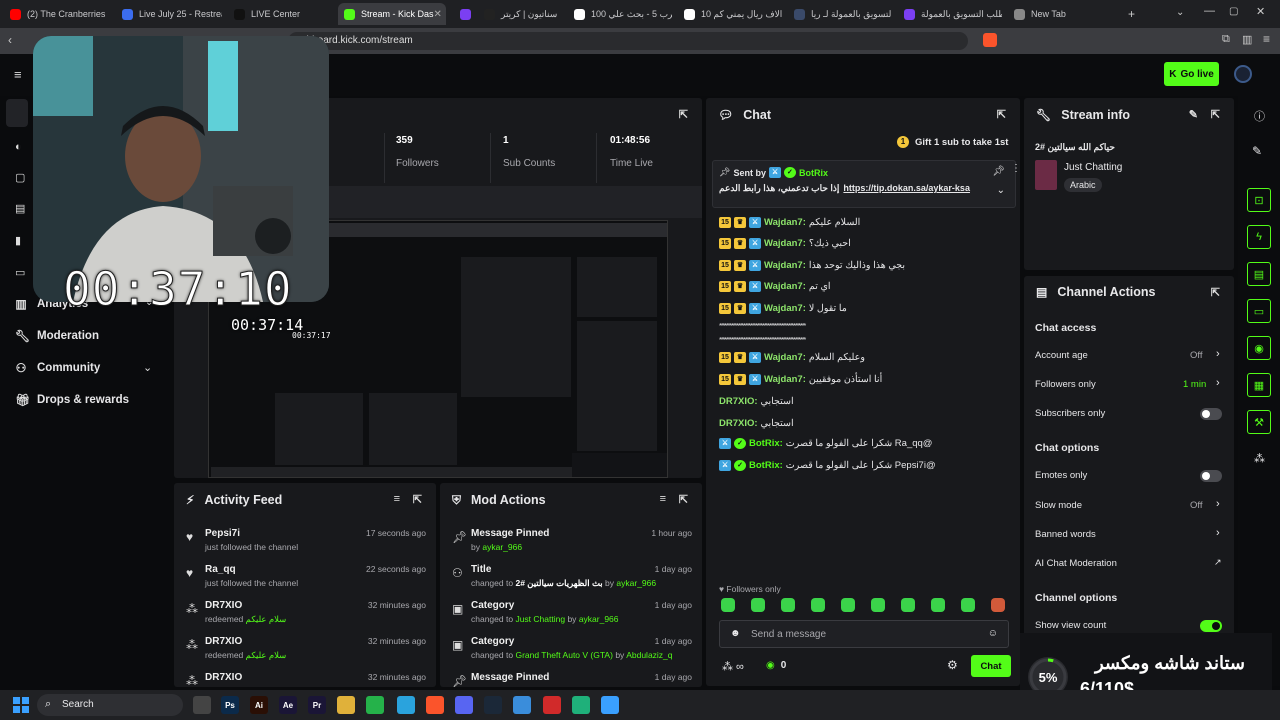 The image size is (1280, 720). I want to click on settings-icon, so click(202, 705).